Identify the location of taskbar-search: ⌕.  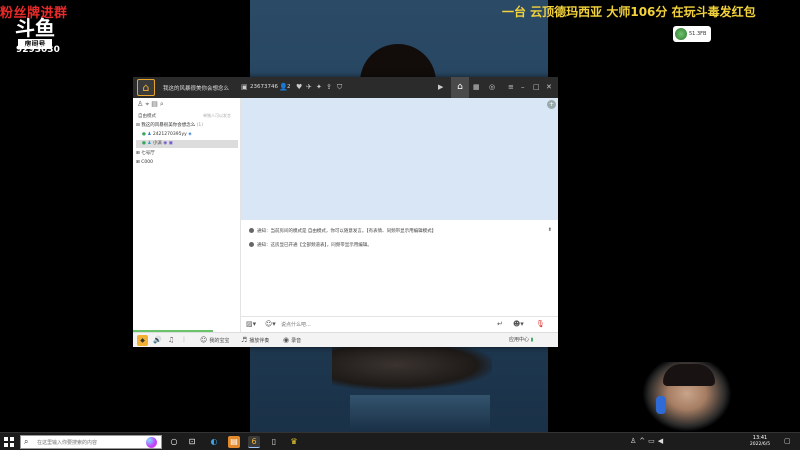
(91, 442).